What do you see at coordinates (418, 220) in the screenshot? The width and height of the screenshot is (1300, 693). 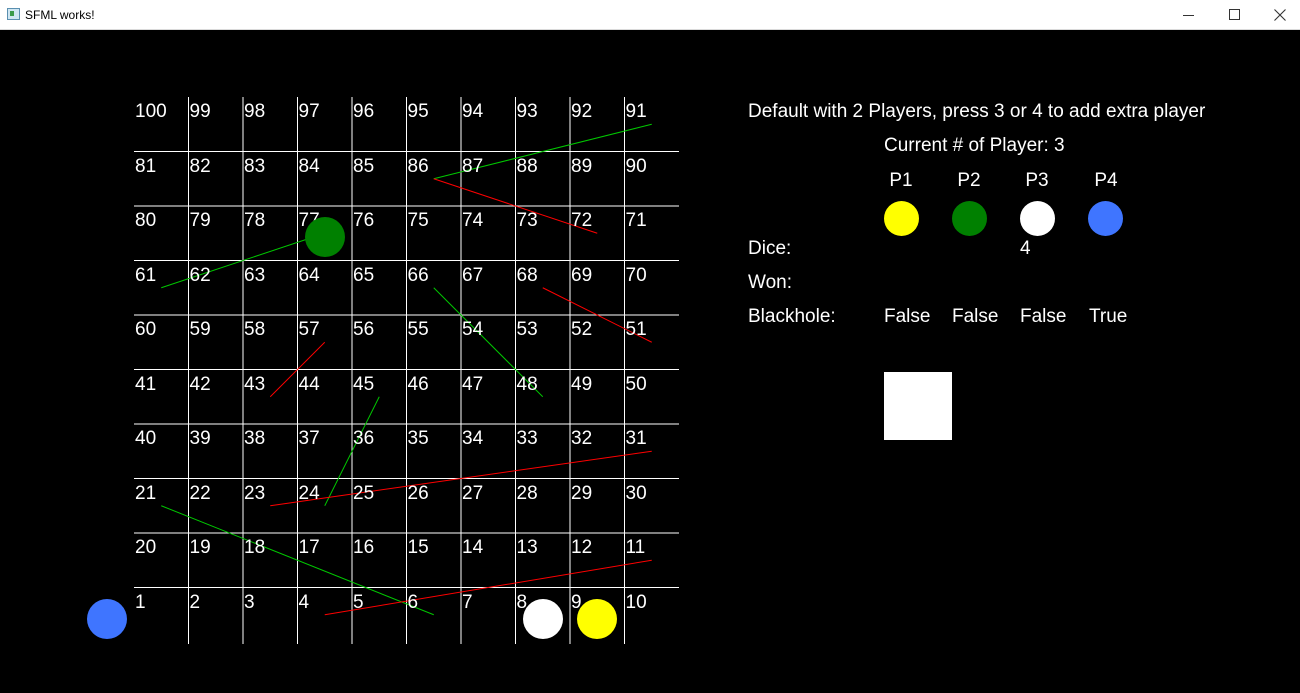 I see `board-cell-number: 75` at bounding box center [418, 220].